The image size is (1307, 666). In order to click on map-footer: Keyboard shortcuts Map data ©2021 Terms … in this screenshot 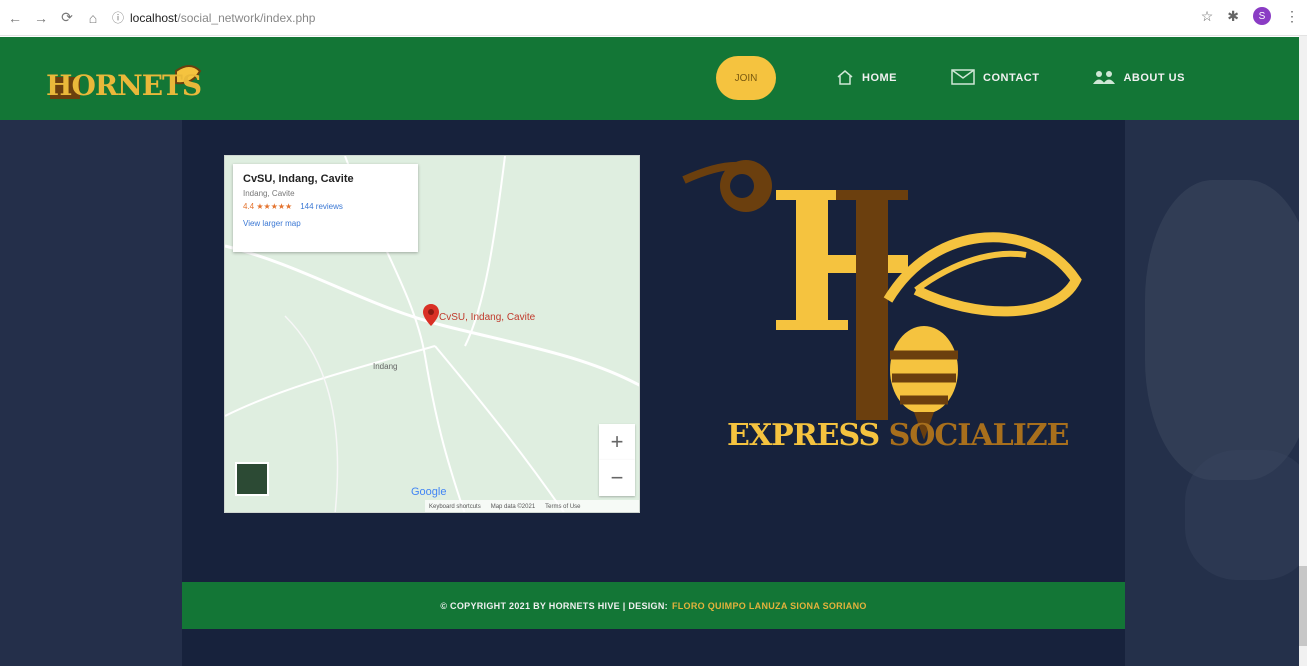, I will do `click(532, 506)`.